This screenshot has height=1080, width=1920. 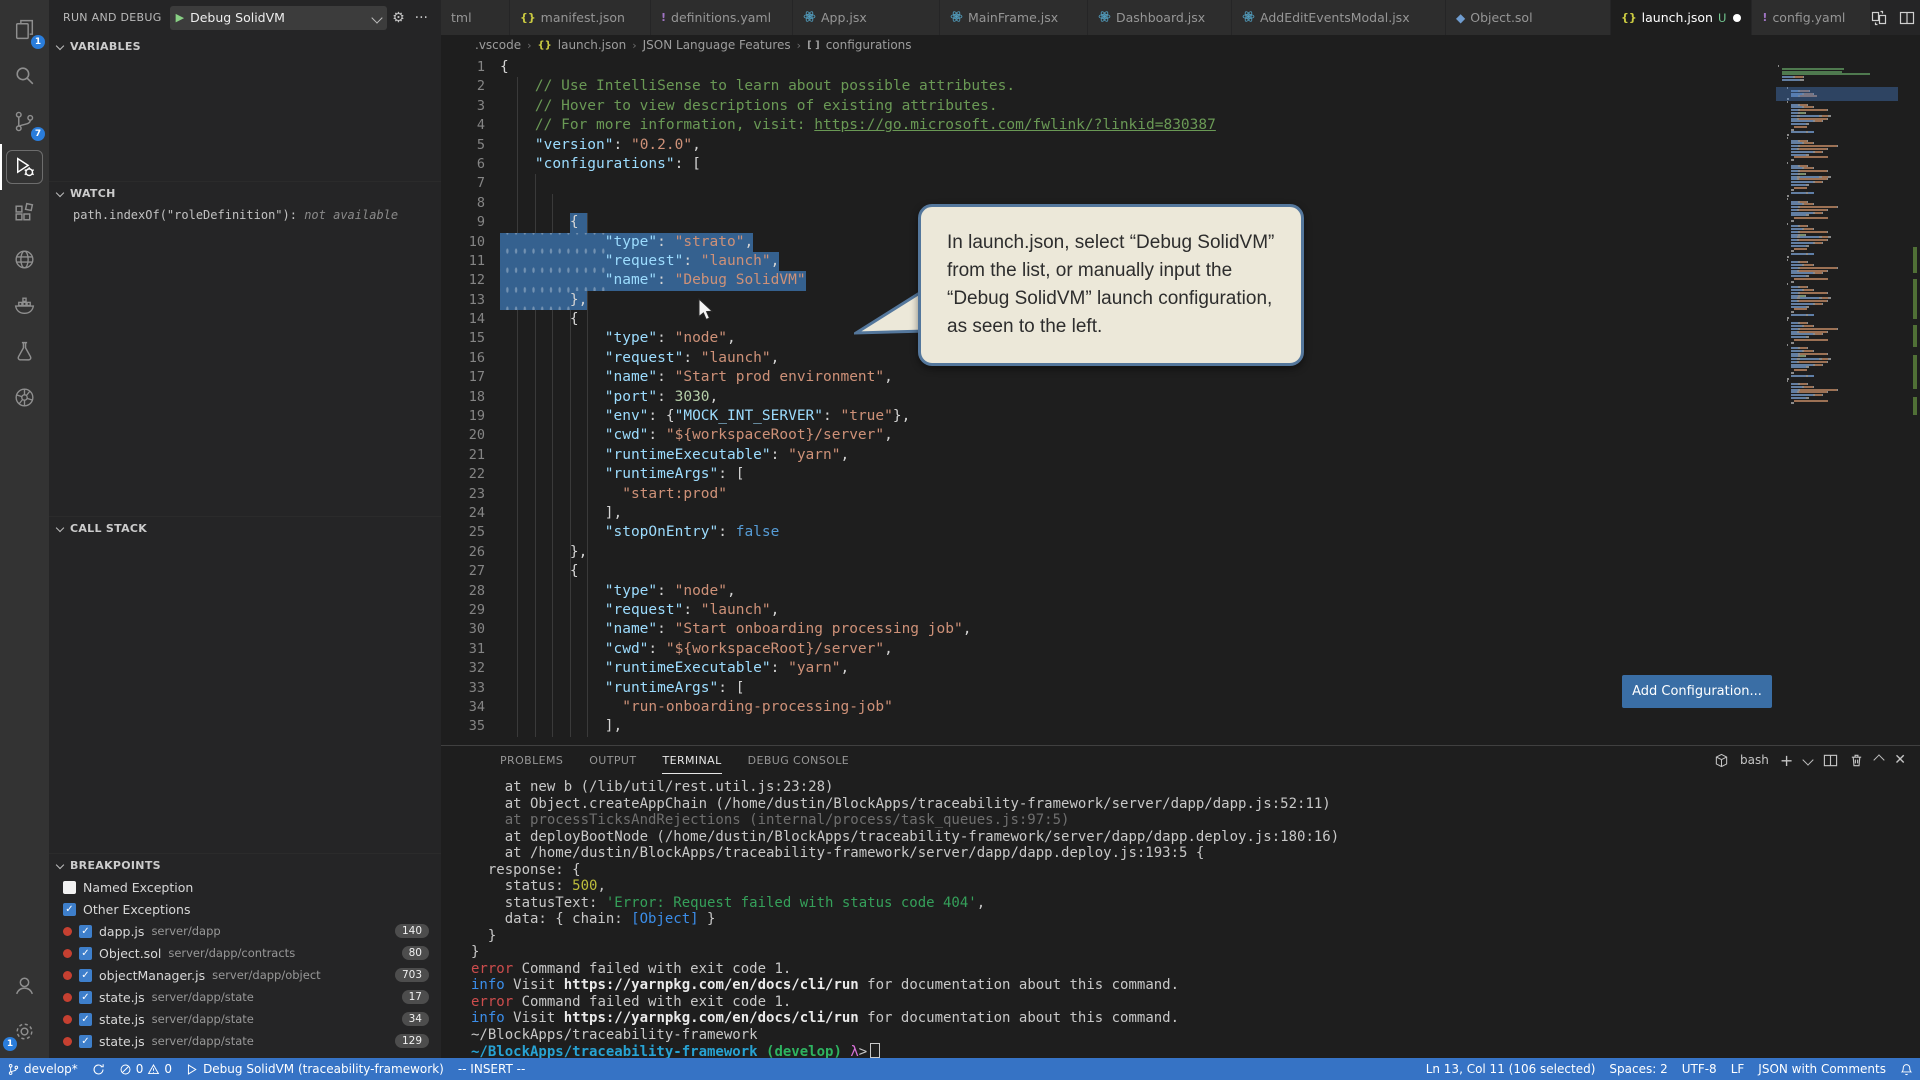 I want to click on start-debug-icon: ▶, so click(x=180, y=17).